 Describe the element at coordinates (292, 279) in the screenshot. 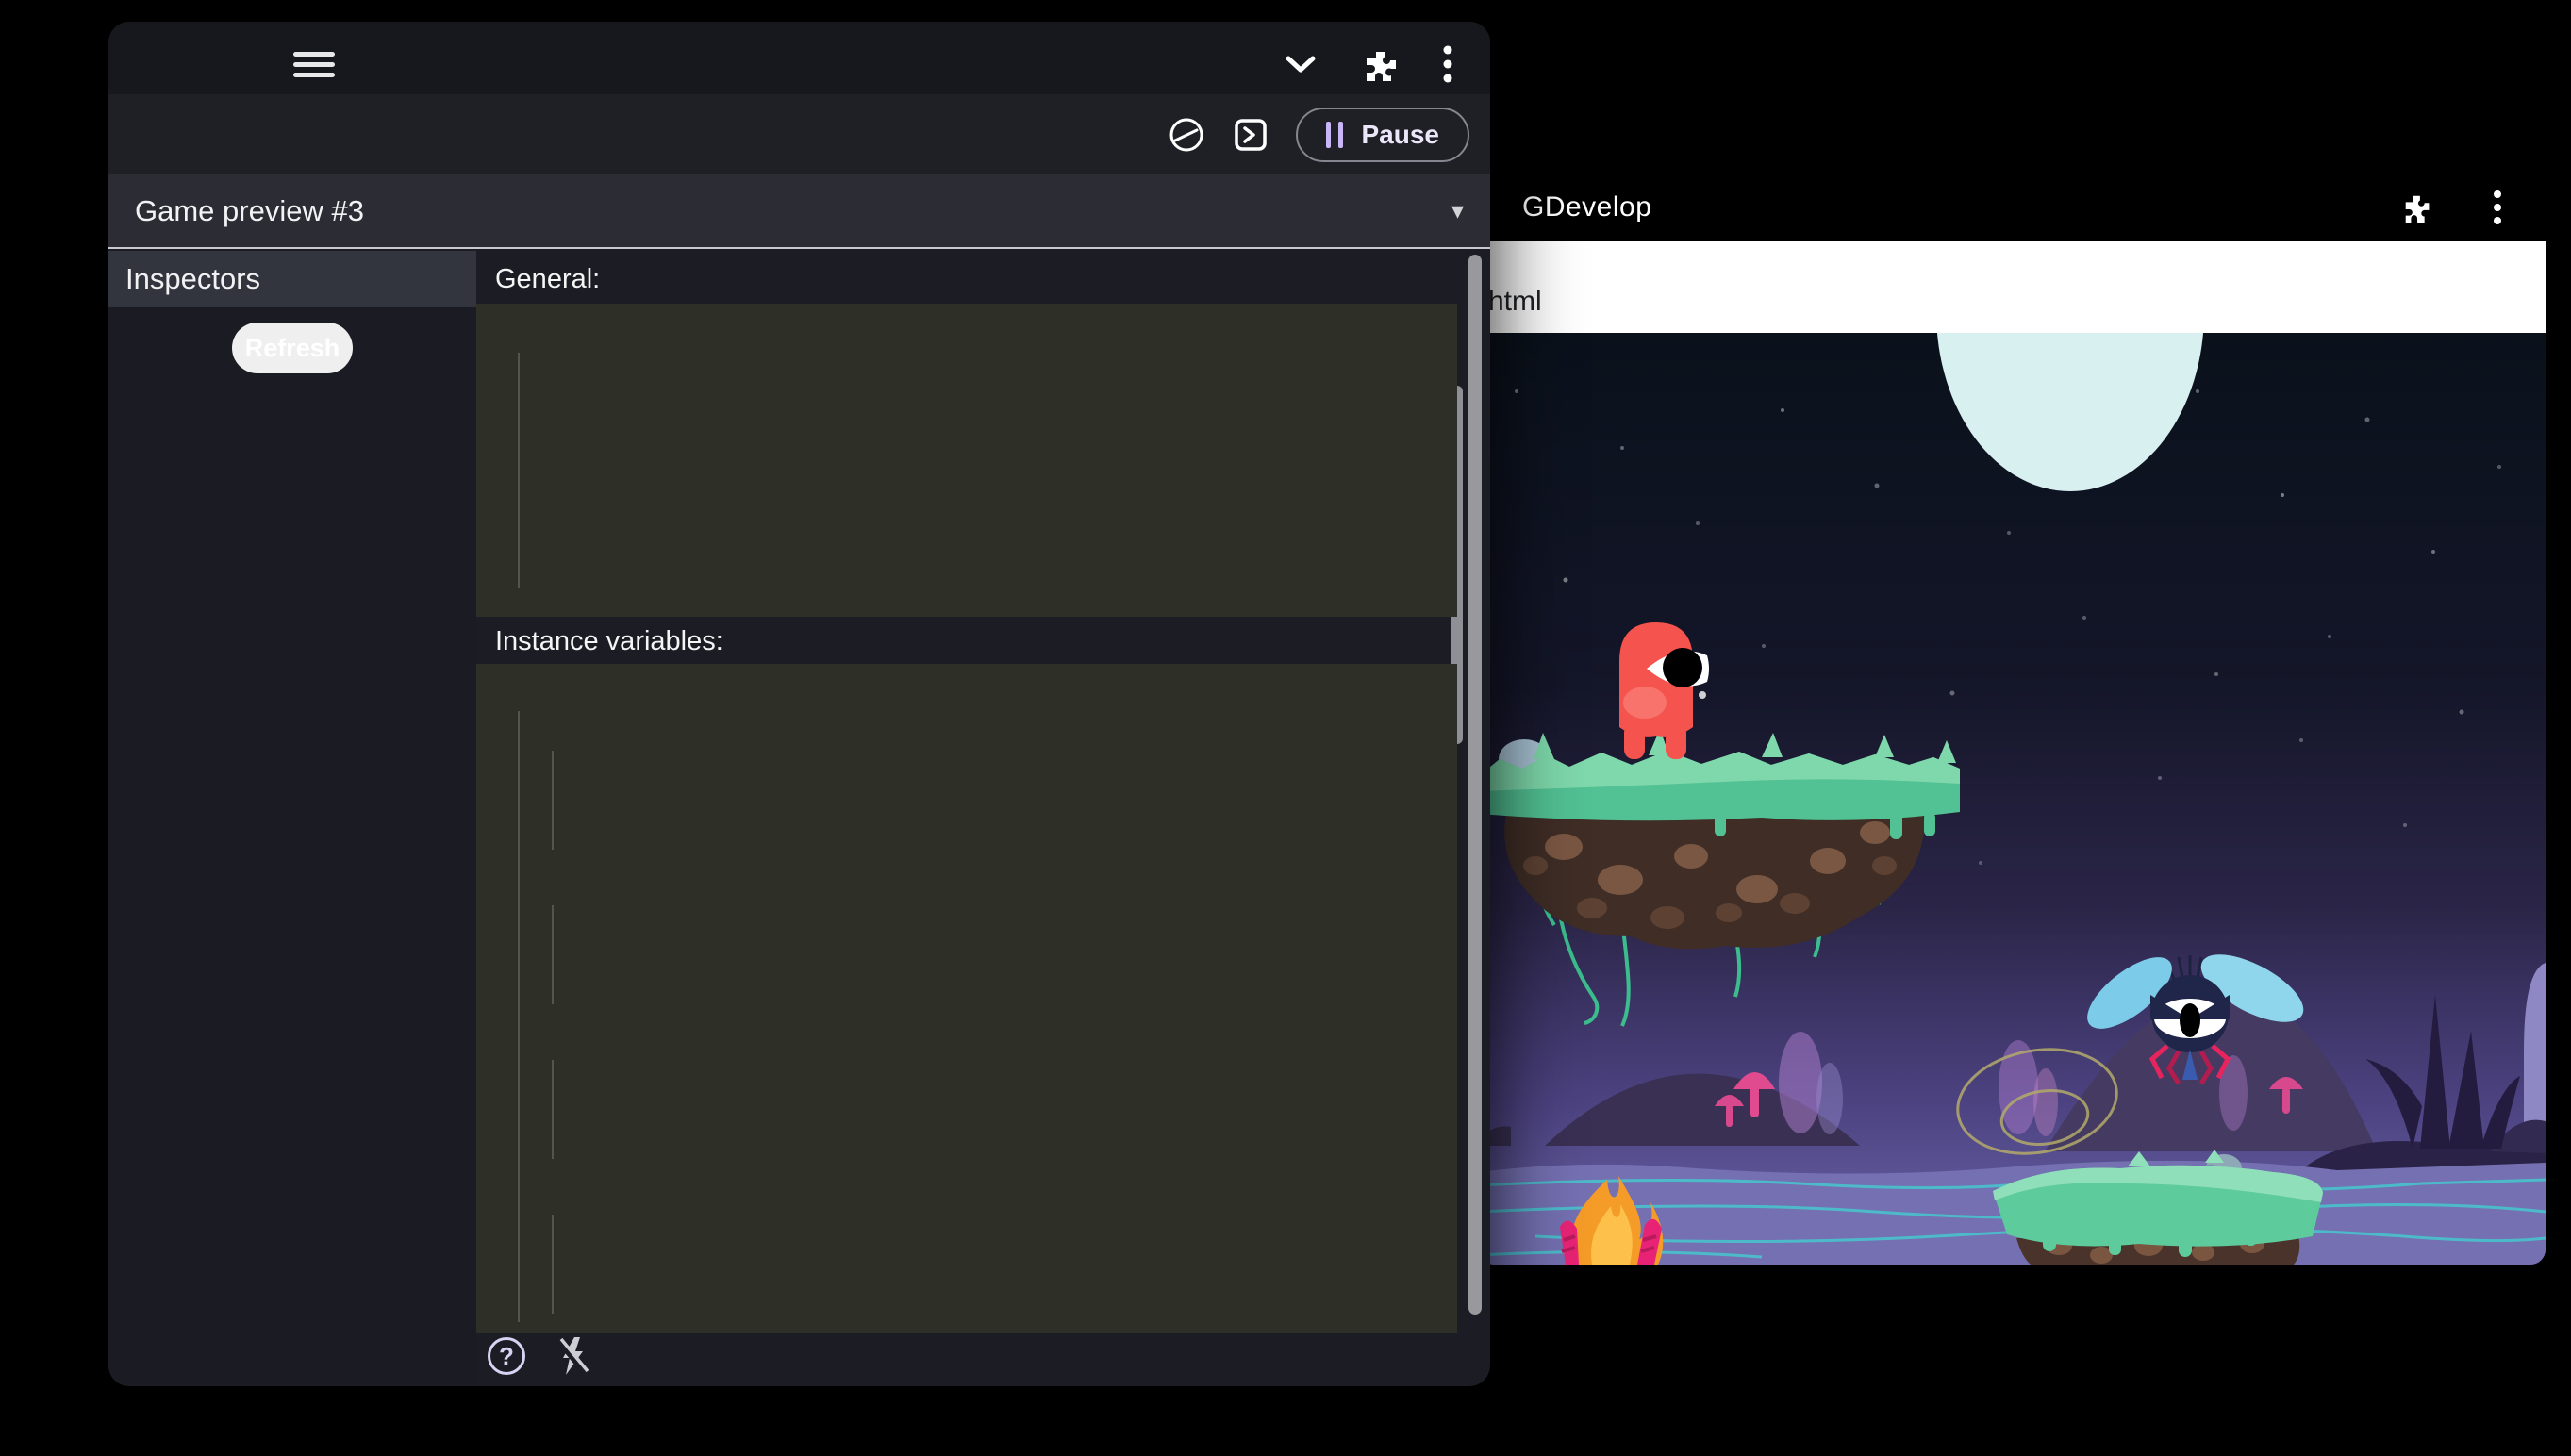

I see `sidebar-header: Inspectors` at that location.